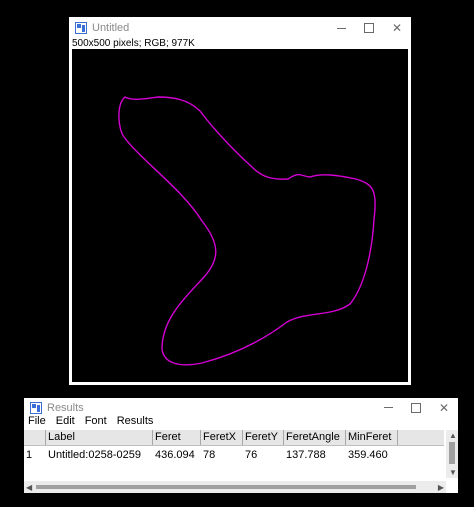 This screenshot has height=507, width=474. What do you see at coordinates (35, 437) in the screenshot?
I see `column-header-index` at bounding box center [35, 437].